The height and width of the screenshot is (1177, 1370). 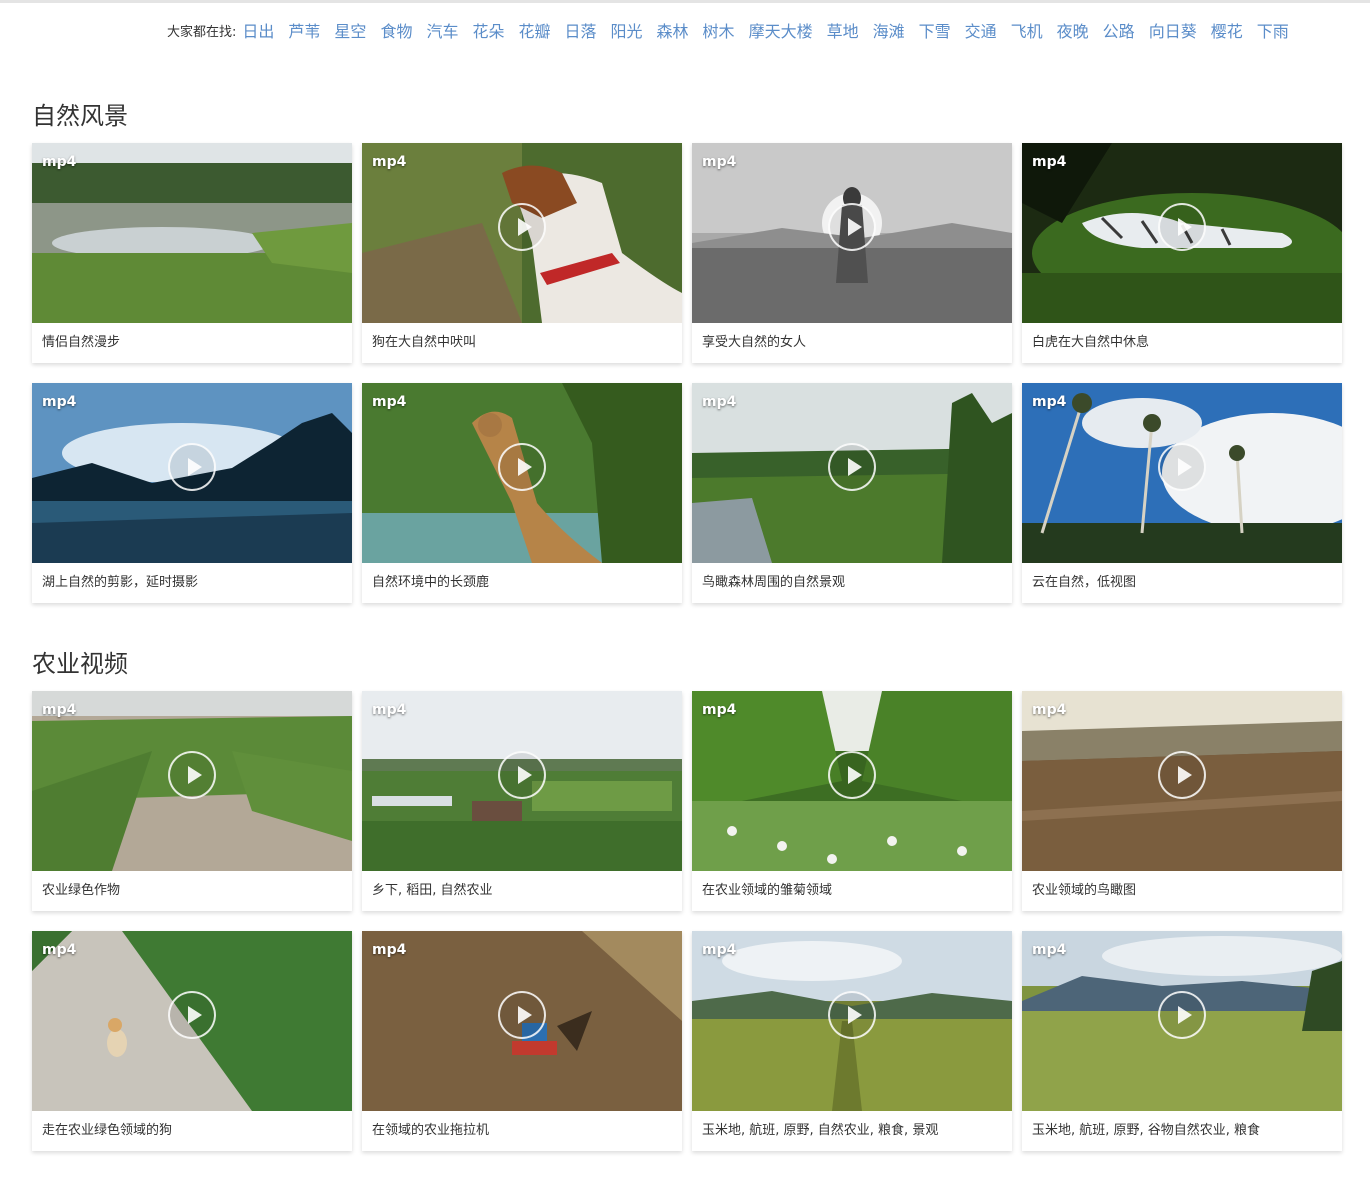 I want to click on search-tag: 星空, so click(x=350, y=30).